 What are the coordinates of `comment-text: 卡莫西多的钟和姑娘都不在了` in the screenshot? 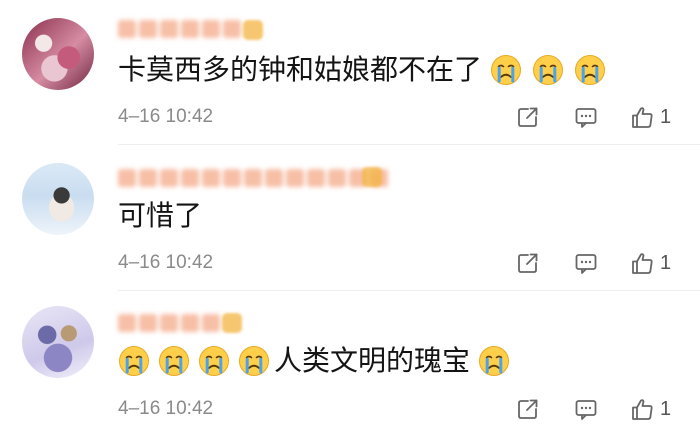 It's located at (363, 70).